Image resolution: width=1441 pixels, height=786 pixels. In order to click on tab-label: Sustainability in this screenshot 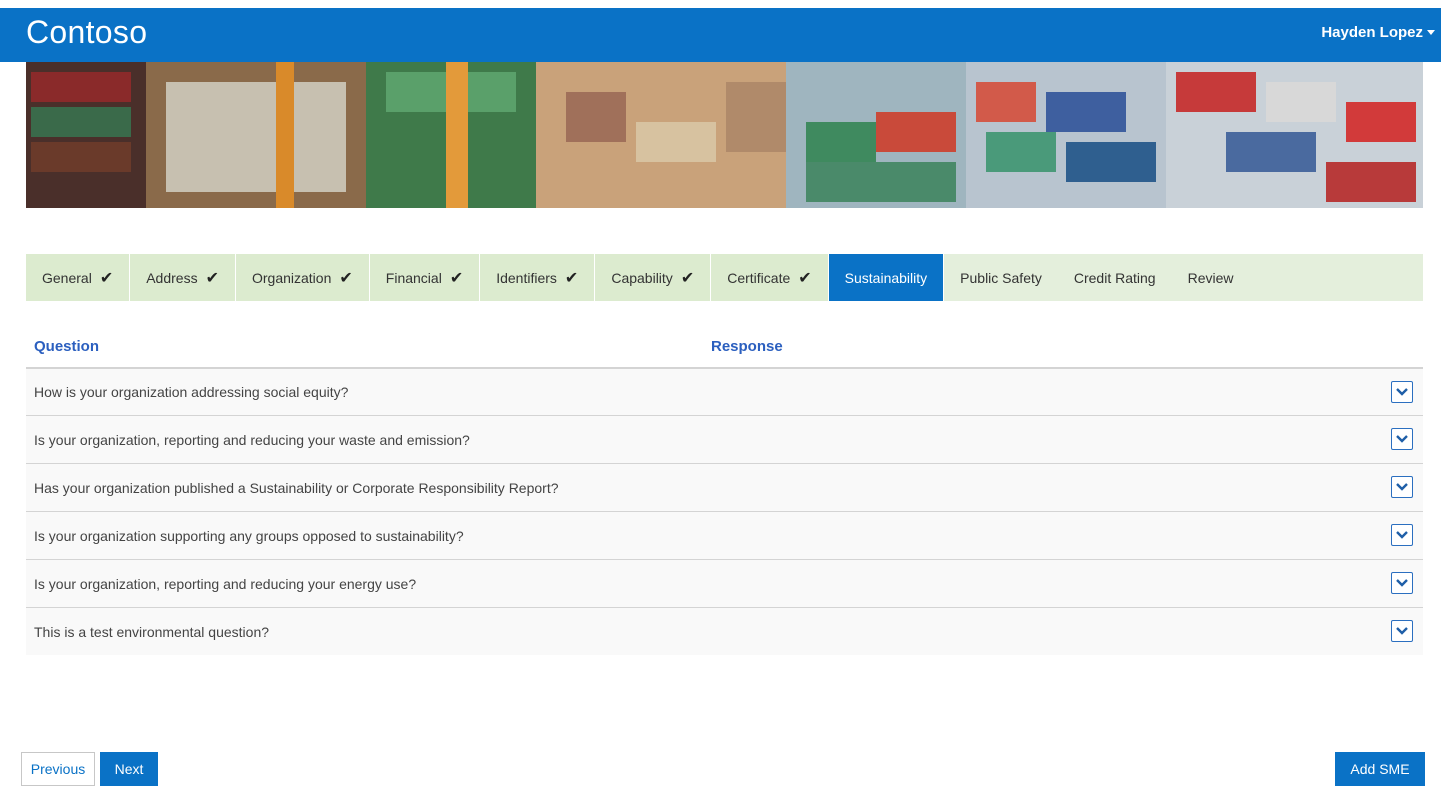, I will do `click(886, 277)`.